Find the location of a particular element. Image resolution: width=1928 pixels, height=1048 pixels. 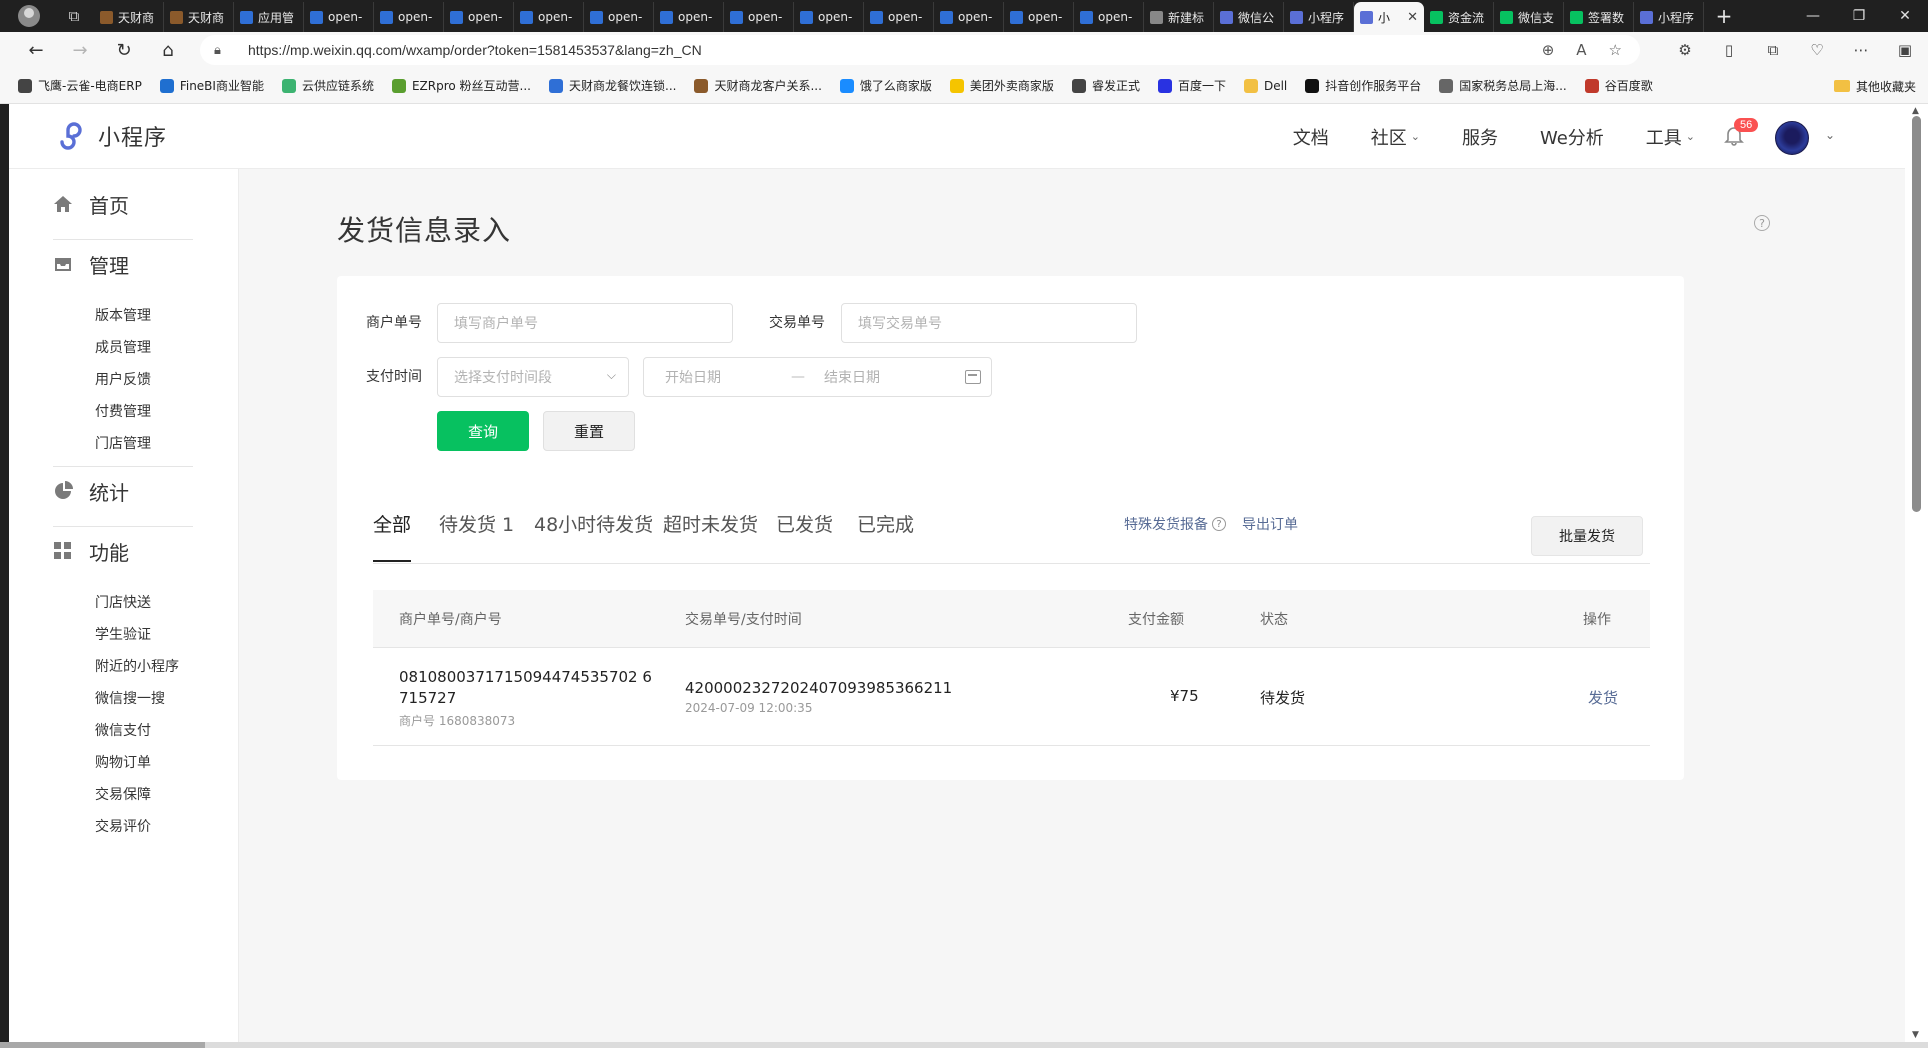

profile-avatar-icon is located at coordinates (29, 16).